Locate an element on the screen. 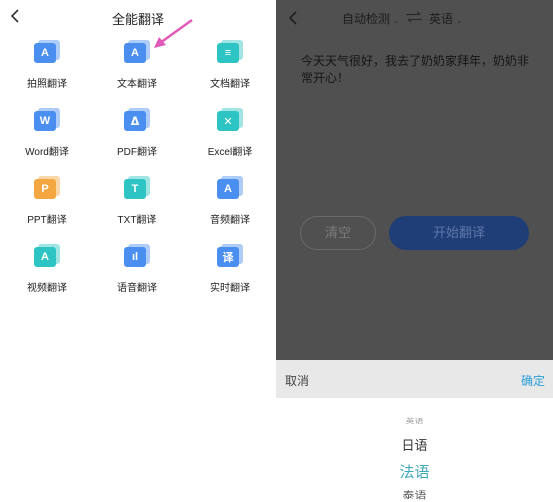 This screenshot has height=502, width=553. tool-label: 实时翻译 is located at coordinates (230, 288).